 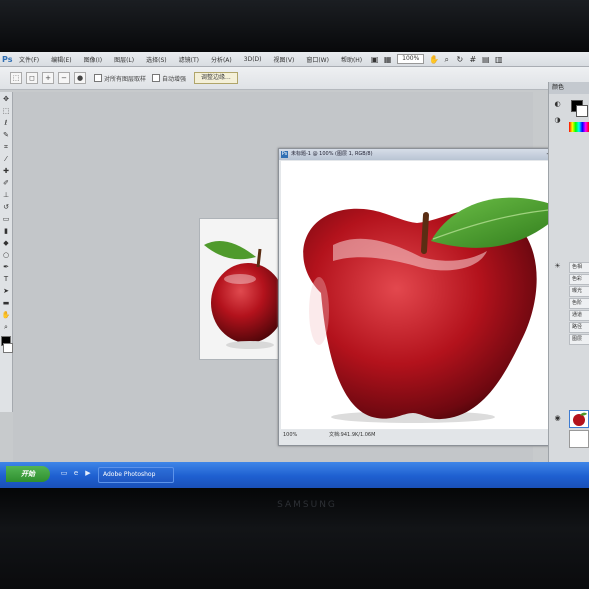 I want to click on photoshop-logo-icon: Ps, so click(x=7, y=59).